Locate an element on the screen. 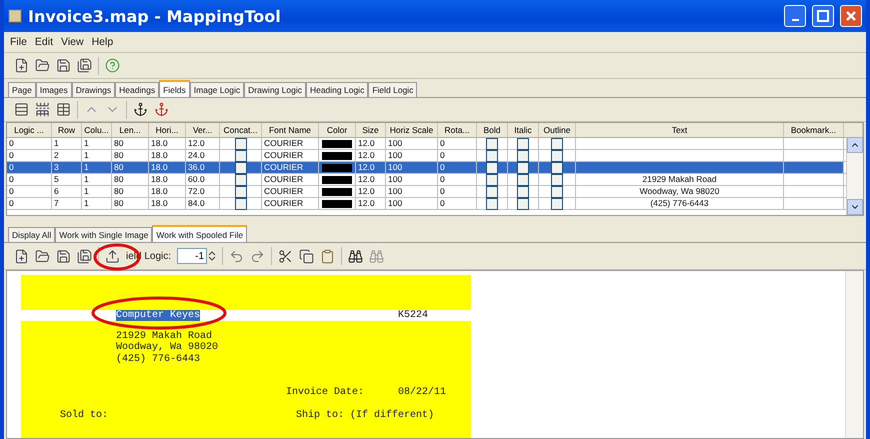 Image resolution: width=870 pixels, height=439 pixels. menu-item: Edit is located at coordinates (44, 42).